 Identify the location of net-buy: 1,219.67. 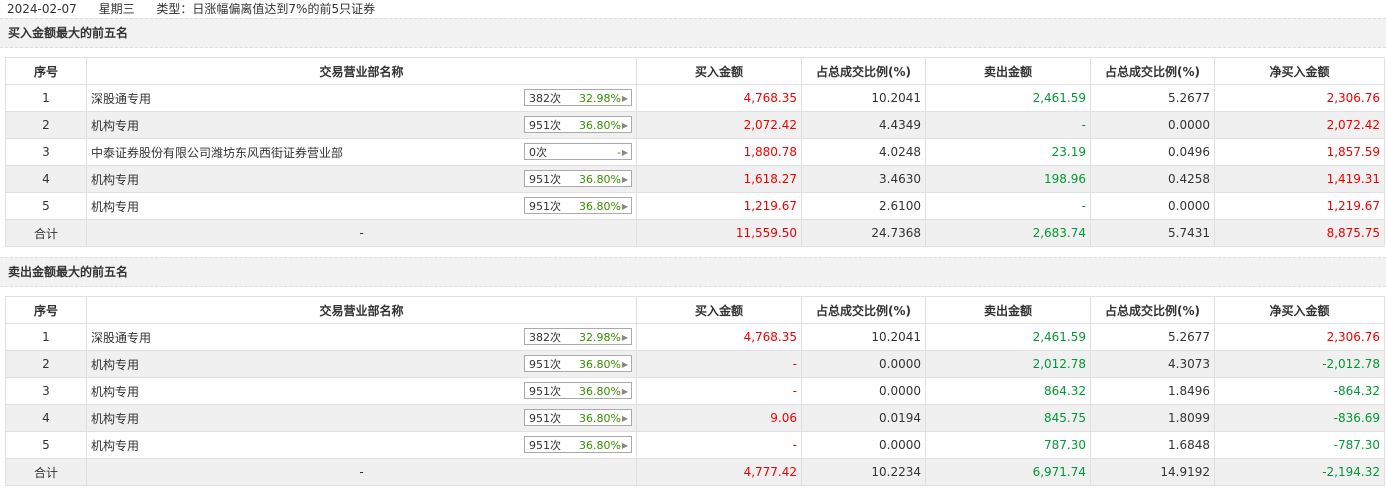
(1299, 206).